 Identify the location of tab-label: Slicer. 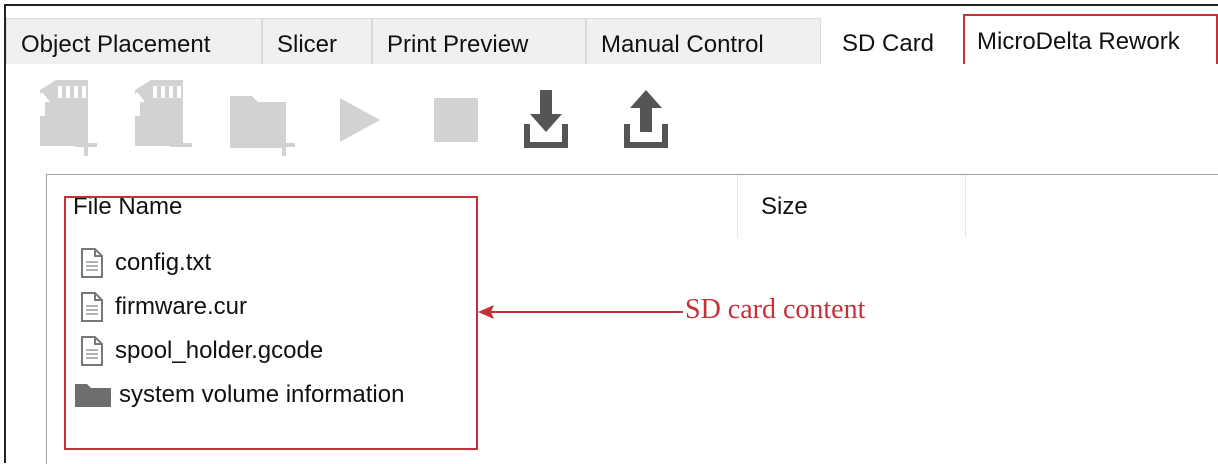
(307, 44).